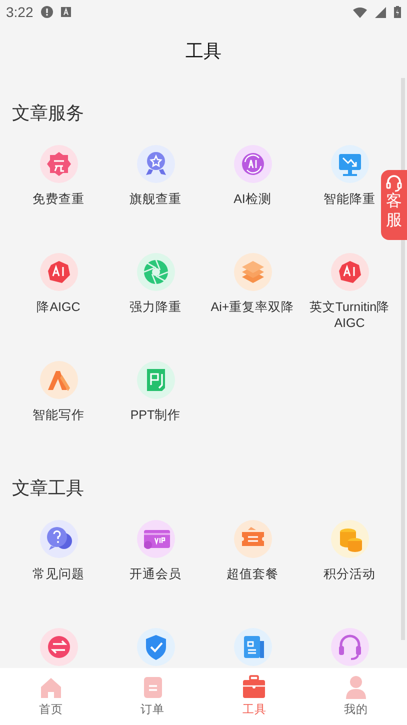 The image size is (407, 725). I want to click on tab: 订单, so click(153, 696).